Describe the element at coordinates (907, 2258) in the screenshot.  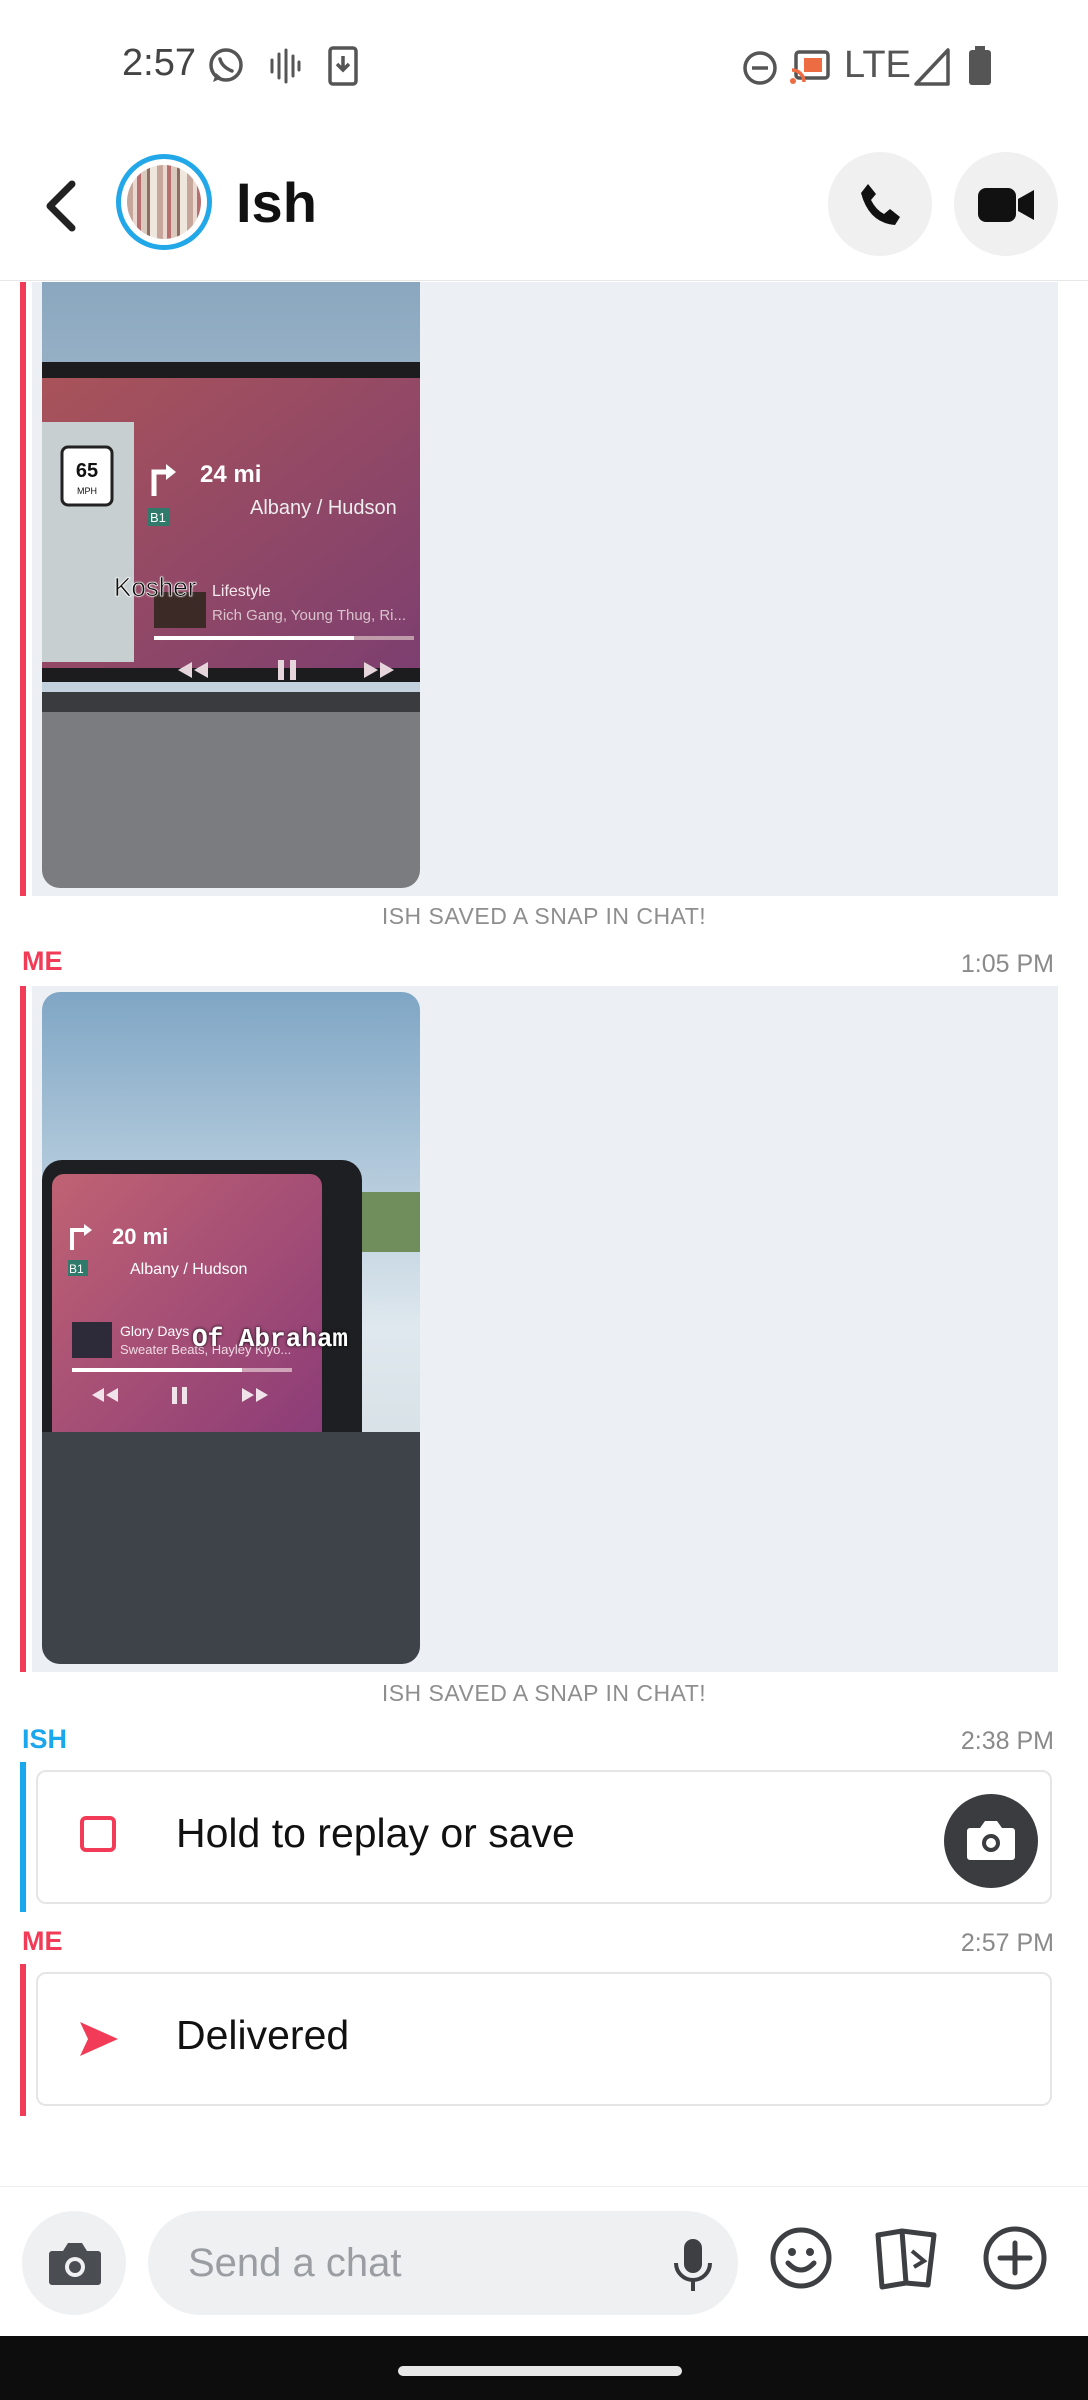
I see `stickers-cards-icon` at that location.